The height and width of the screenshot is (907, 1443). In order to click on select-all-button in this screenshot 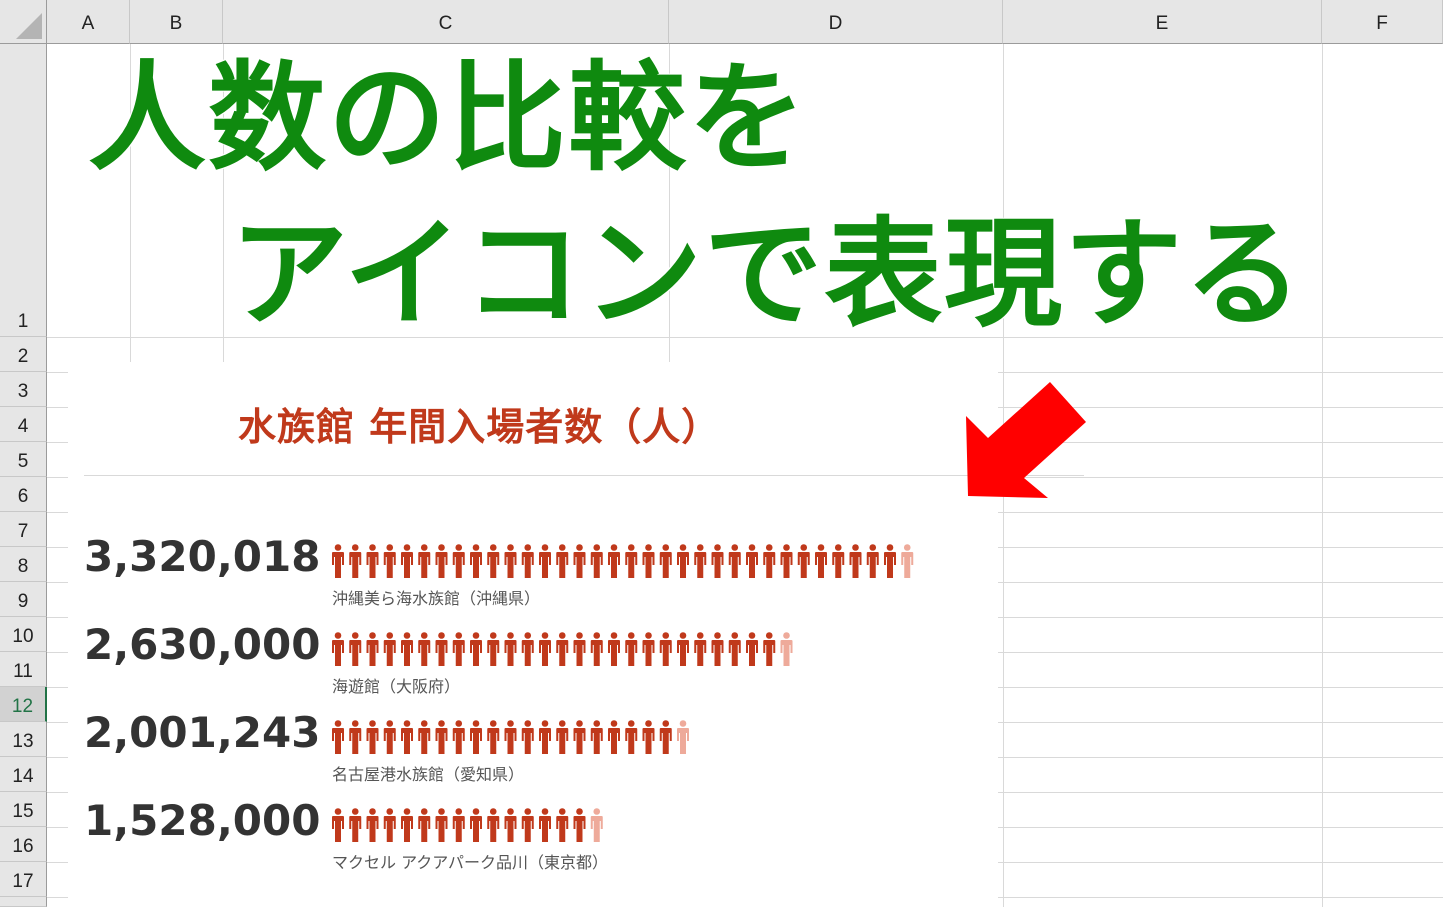, I will do `click(23, 22)`.